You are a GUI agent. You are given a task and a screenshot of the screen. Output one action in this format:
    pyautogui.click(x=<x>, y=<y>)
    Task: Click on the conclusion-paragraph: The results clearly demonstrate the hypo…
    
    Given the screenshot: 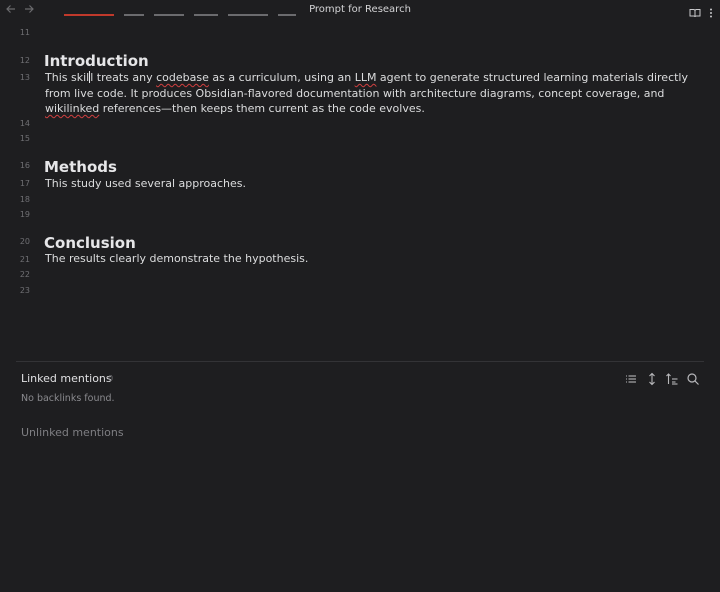 What is the action you would take?
    pyautogui.click(x=176, y=258)
    